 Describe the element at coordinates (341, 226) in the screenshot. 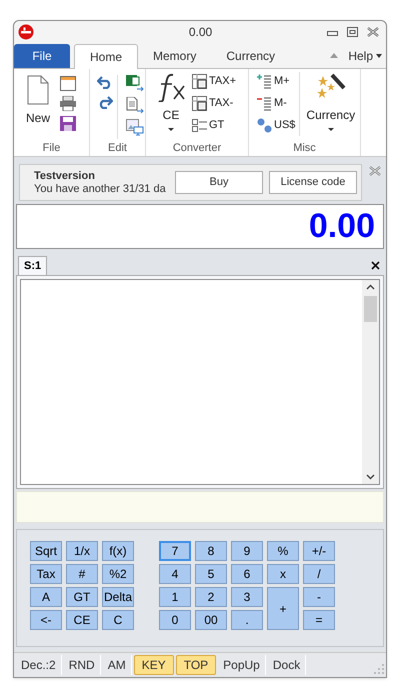

I see `result-value: 0.00` at that location.